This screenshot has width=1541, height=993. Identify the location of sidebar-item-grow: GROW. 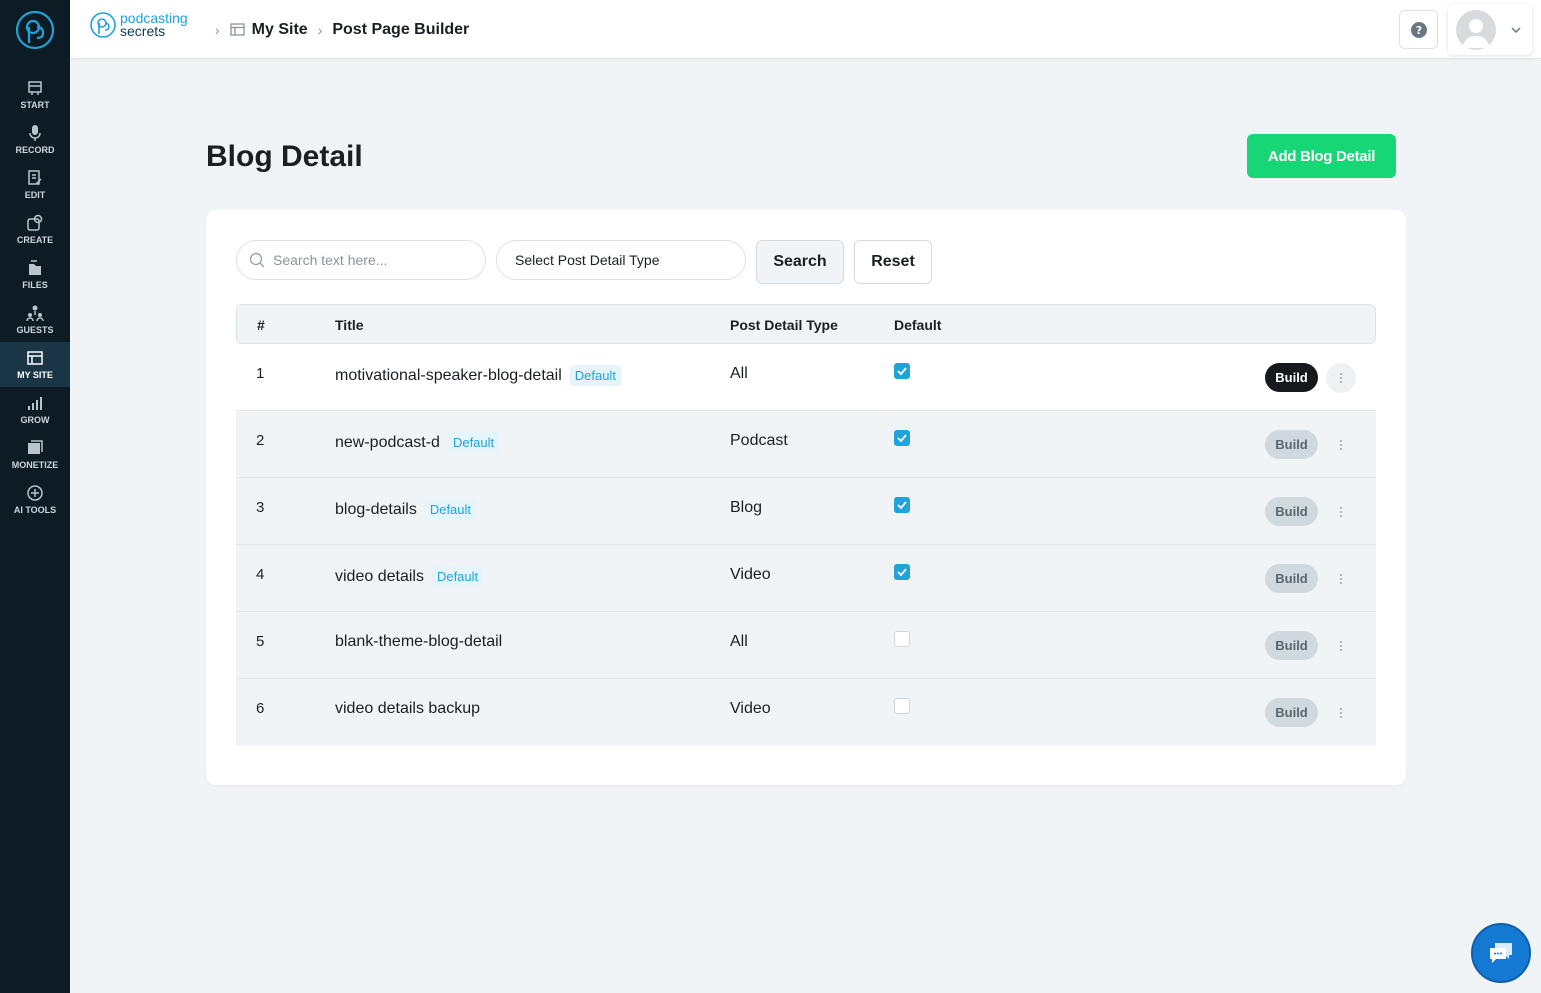
(35, 409).